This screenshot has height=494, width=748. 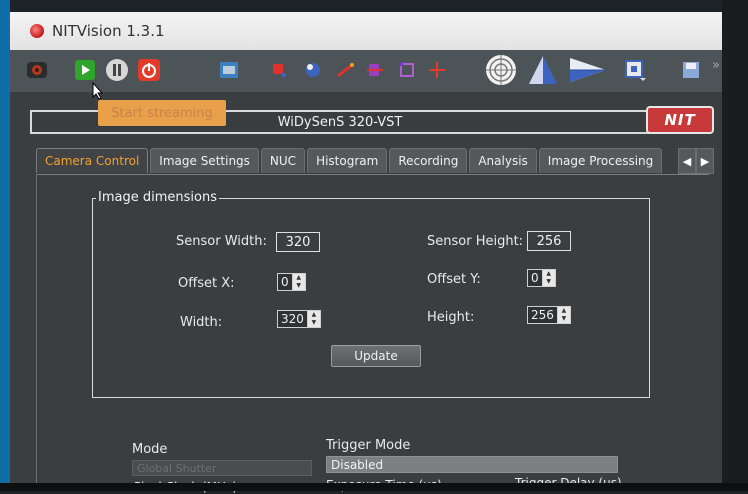 I want to click on start-streaming-tooltip: Start streaming, so click(x=162, y=113).